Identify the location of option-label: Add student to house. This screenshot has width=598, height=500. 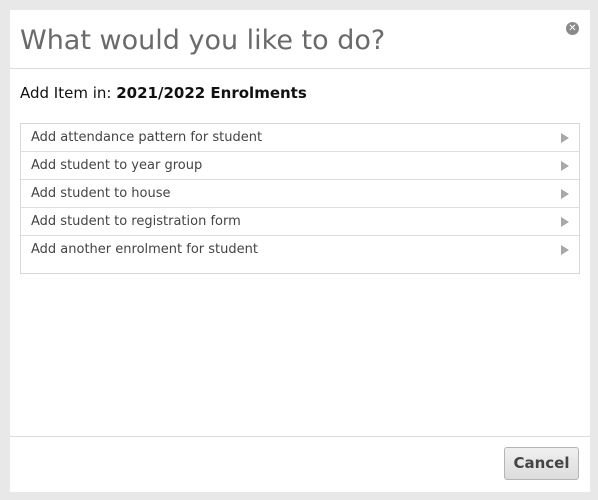
(101, 193).